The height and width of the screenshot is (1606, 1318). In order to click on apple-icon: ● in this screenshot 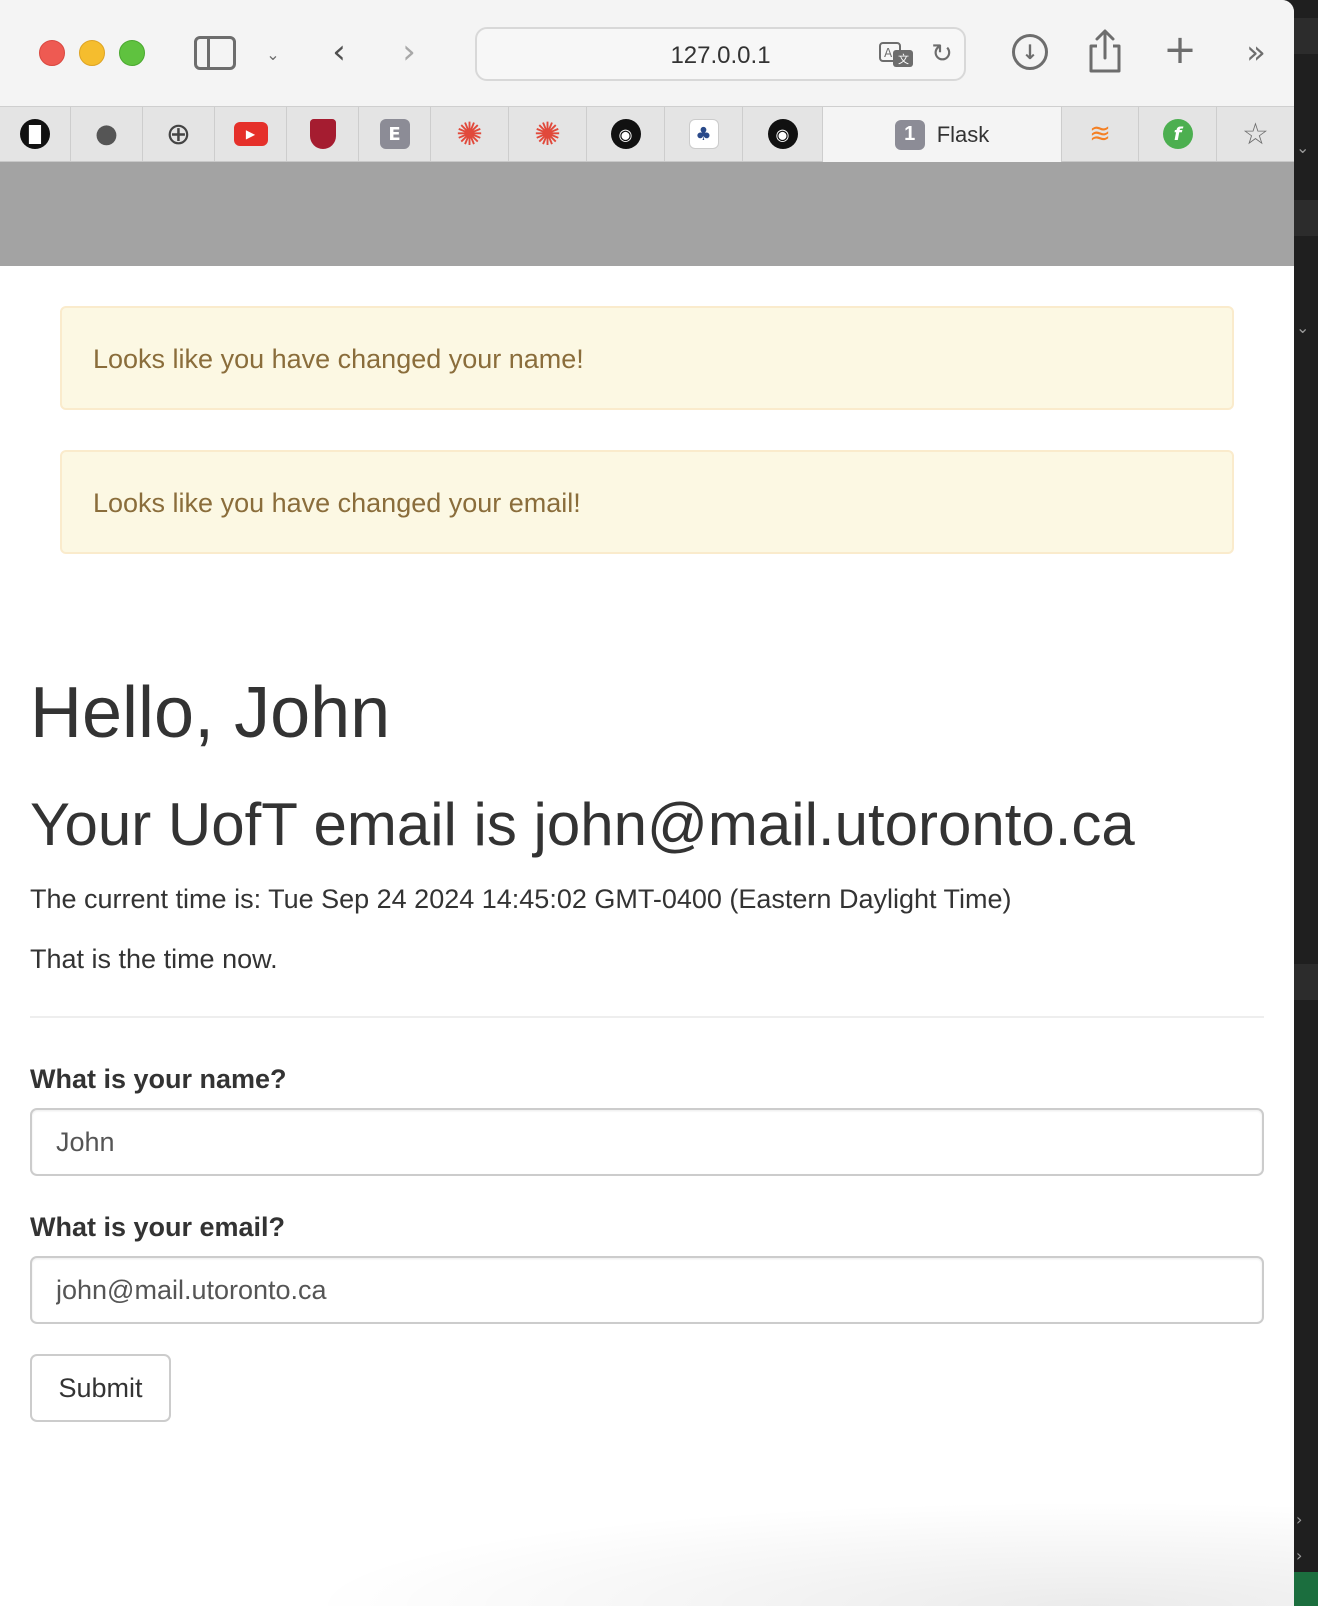, I will do `click(106, 134)`.